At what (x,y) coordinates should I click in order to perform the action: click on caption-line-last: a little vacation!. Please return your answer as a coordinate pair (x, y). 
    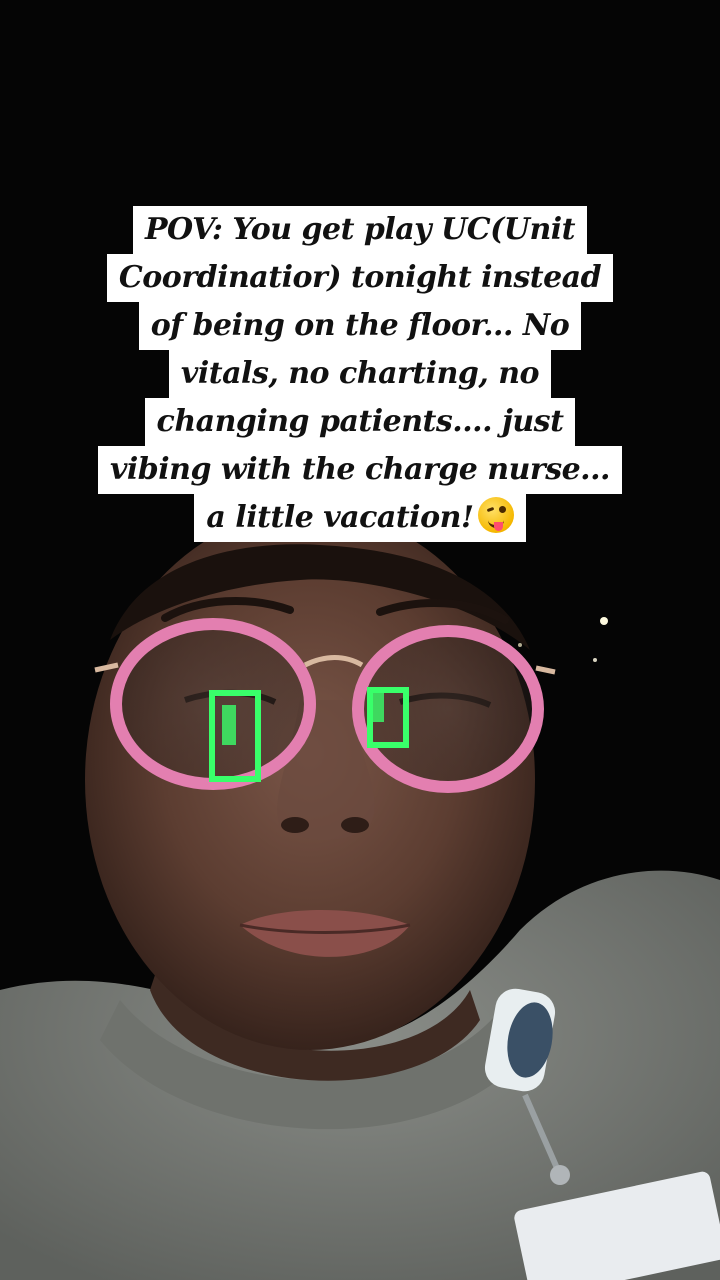
    Looking at the image, I should click on (360, 518).